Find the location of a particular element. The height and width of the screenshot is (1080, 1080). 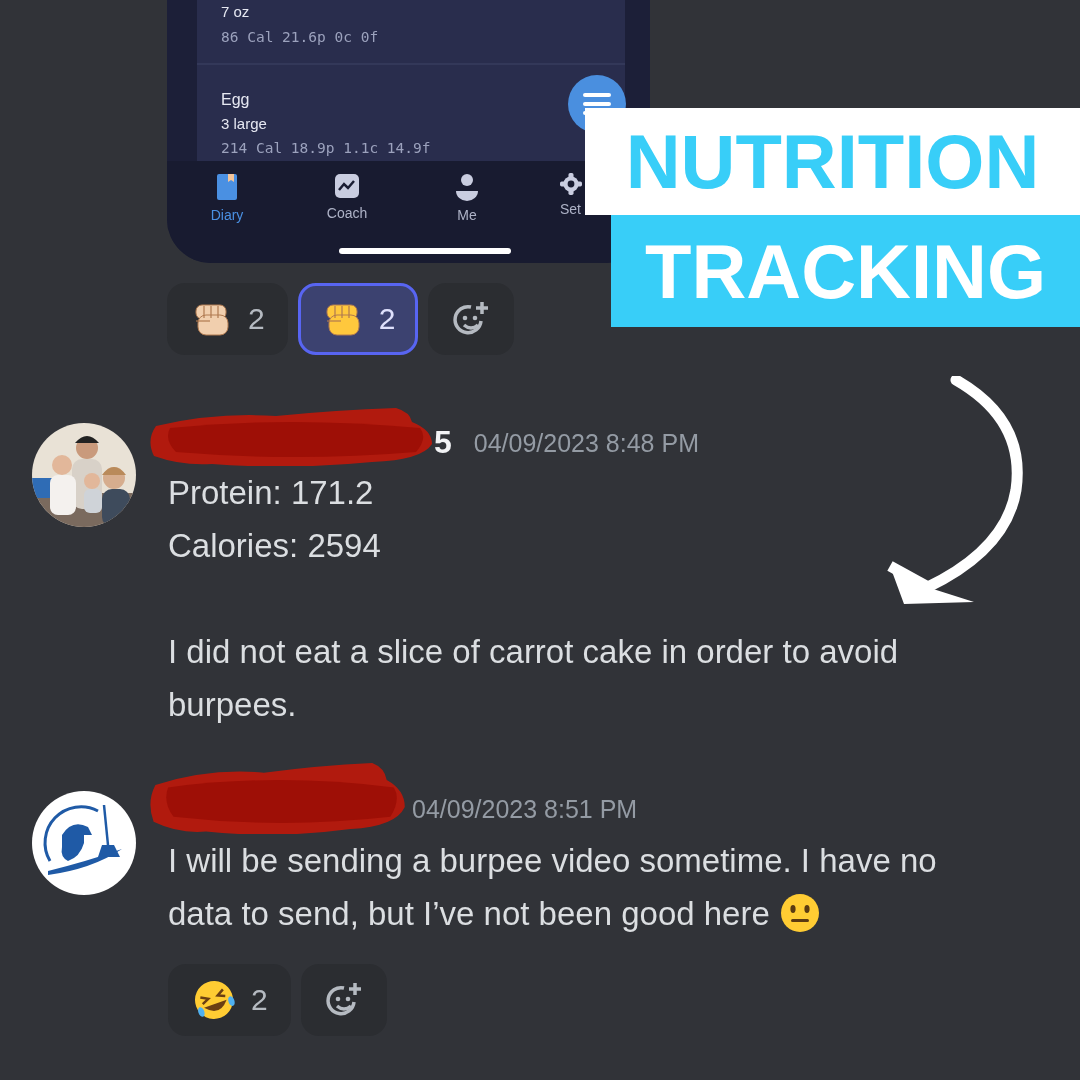

banner-heading: TRACKING is located at coordinates (845, 271).